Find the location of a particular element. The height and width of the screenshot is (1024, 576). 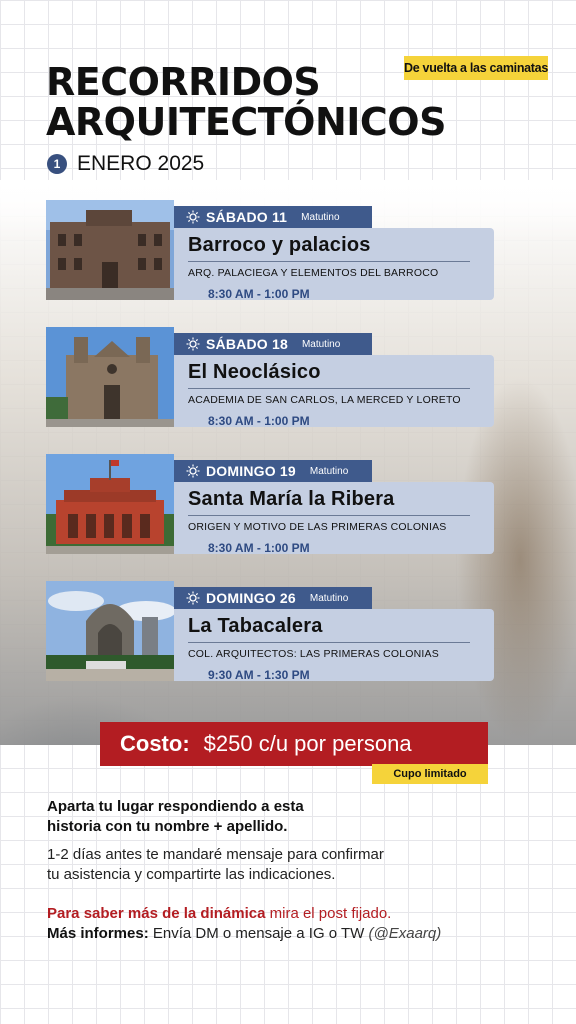

page-title: RECORRIDOS ARQUITECTÓNICOS is located at coordinates (246, 102).